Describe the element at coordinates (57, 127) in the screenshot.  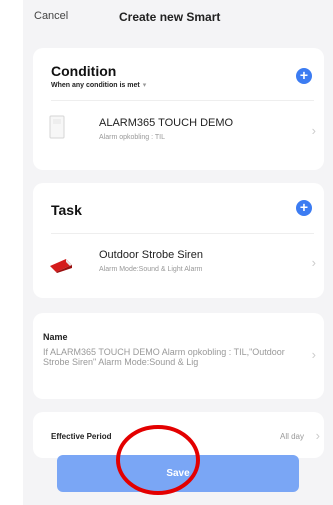
I see `alarm-panel-icon` at that location.